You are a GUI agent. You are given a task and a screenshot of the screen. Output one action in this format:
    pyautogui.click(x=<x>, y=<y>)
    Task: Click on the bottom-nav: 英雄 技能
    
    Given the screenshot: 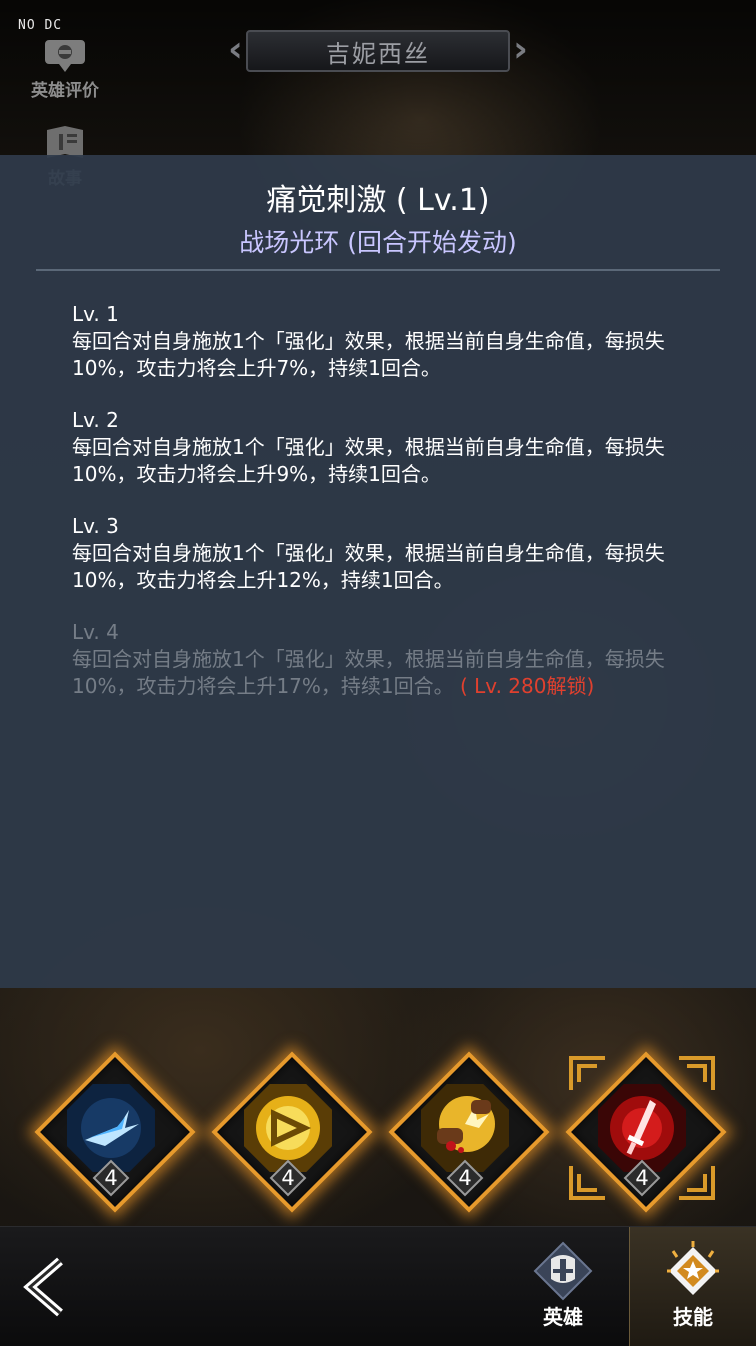 What is the action you would take?
    pyautogui.click(x=378, y=1286)
    